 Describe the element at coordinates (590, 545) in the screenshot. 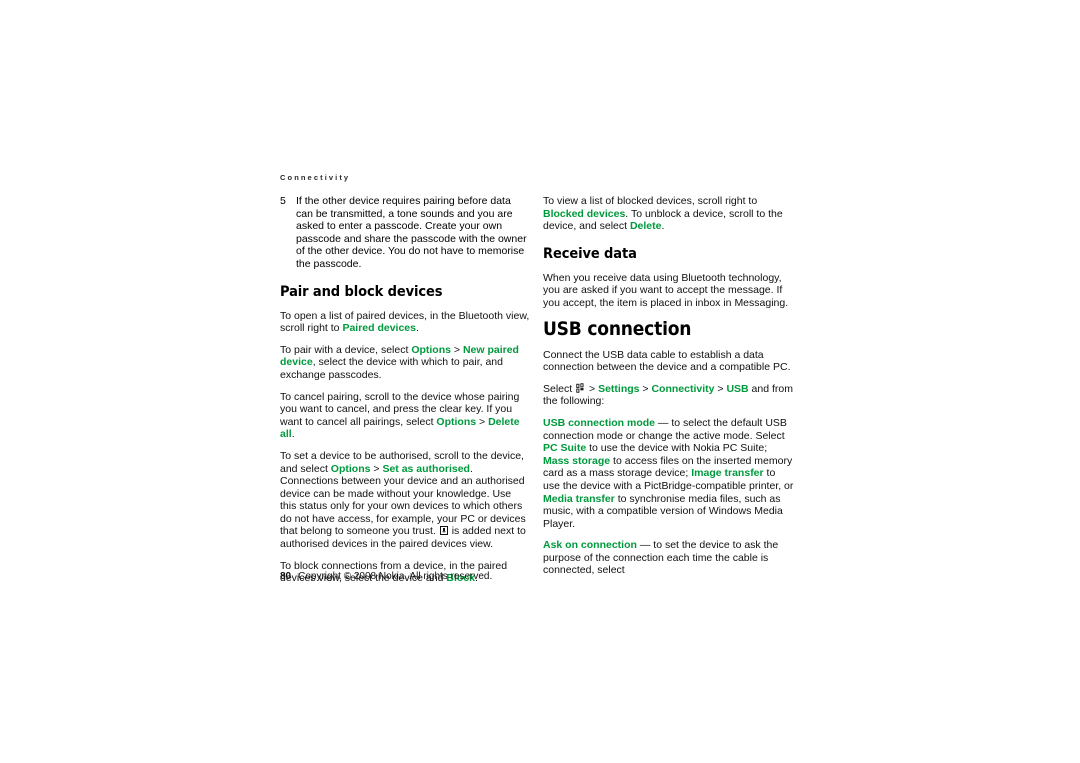

I see `ui-term-ask-on-connection: Ask on connection` at that location.